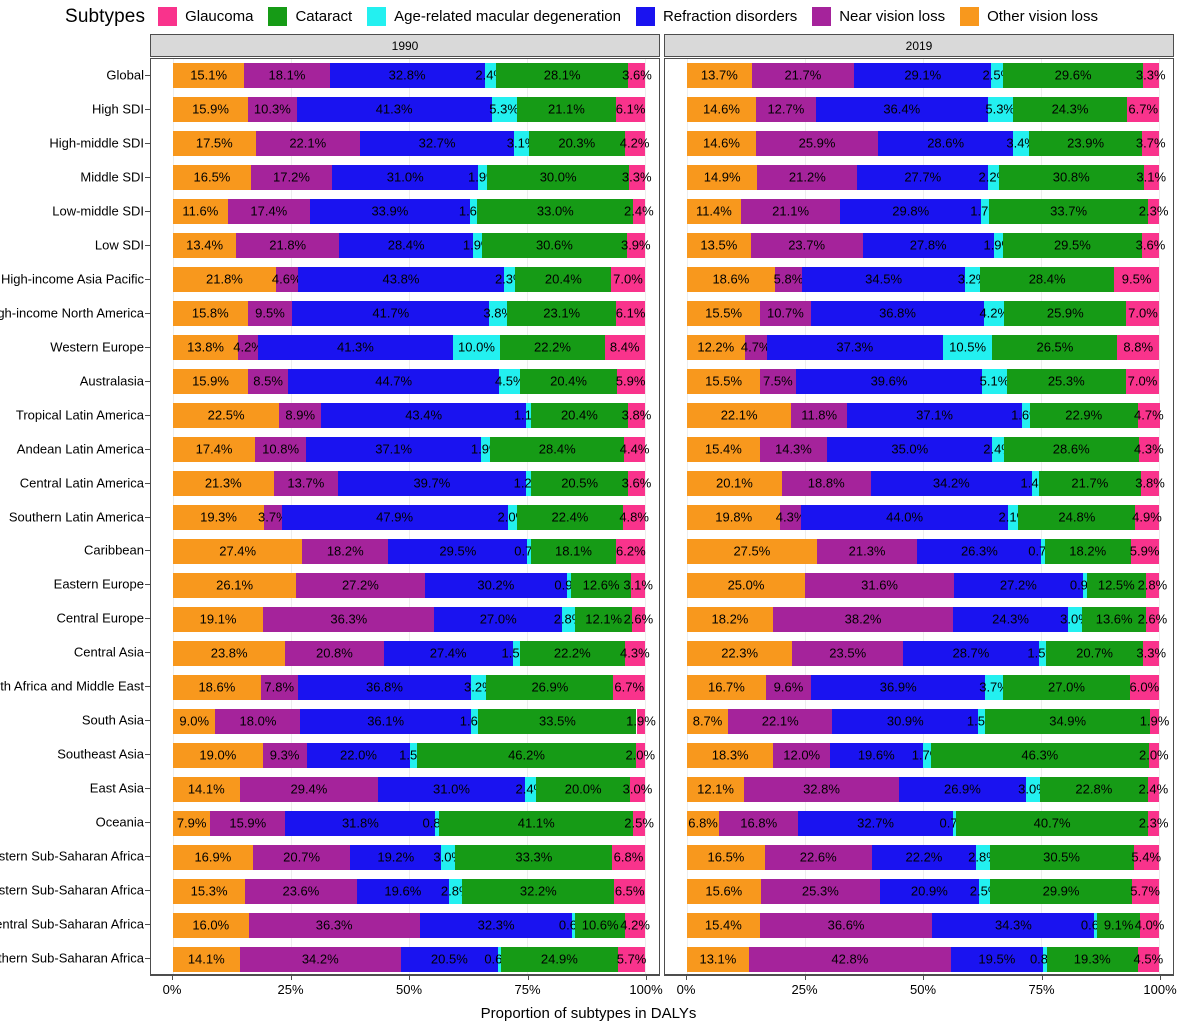 The width and height of the screenshot is (1177, 1030). Describe the element at coordinates (719, 245) in the screenshot. I see `bar-segment-label: 13.5%` at that location.